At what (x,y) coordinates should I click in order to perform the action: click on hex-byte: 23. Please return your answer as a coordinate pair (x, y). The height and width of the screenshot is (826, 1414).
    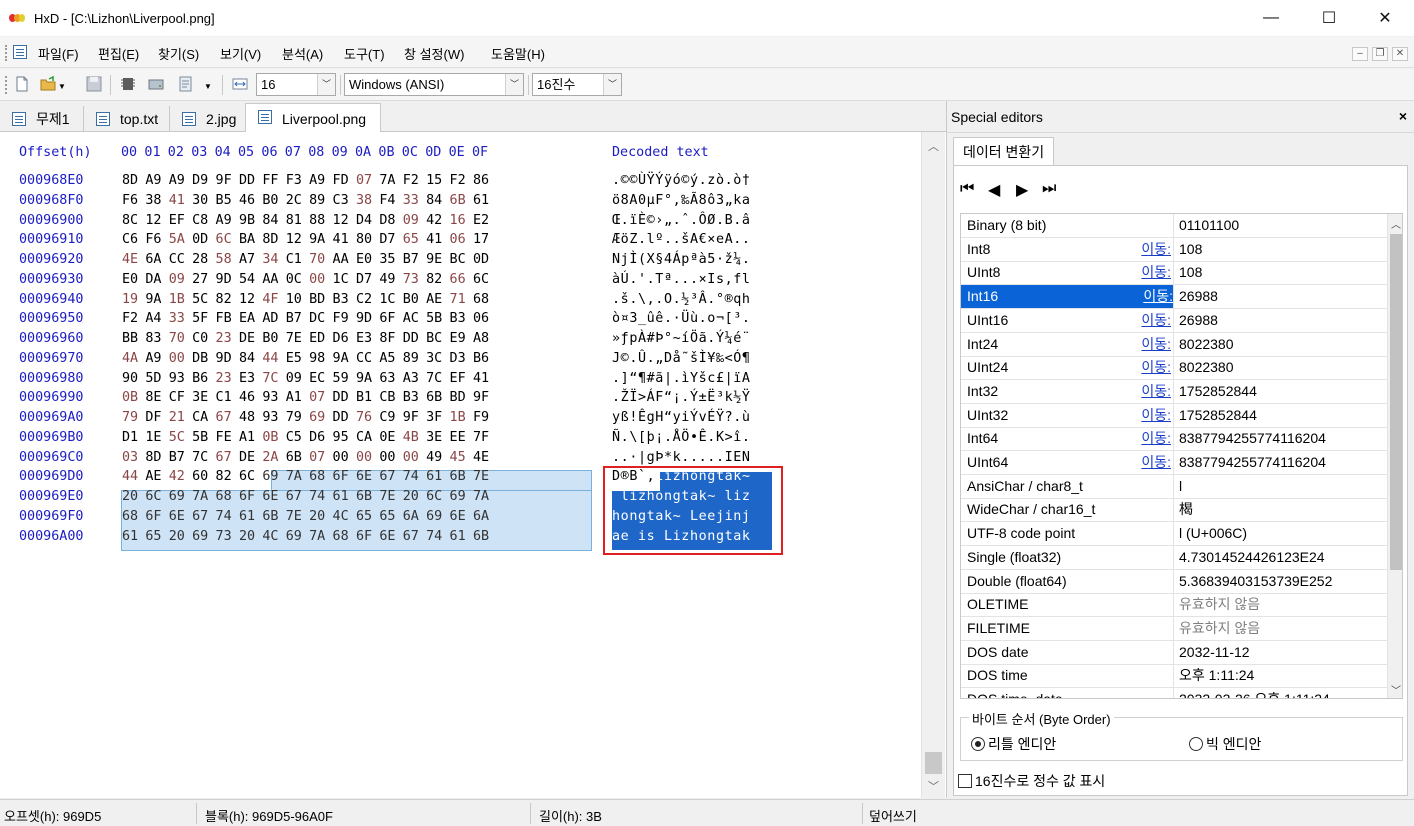
    Looking at the image, I should click on (224, 338).